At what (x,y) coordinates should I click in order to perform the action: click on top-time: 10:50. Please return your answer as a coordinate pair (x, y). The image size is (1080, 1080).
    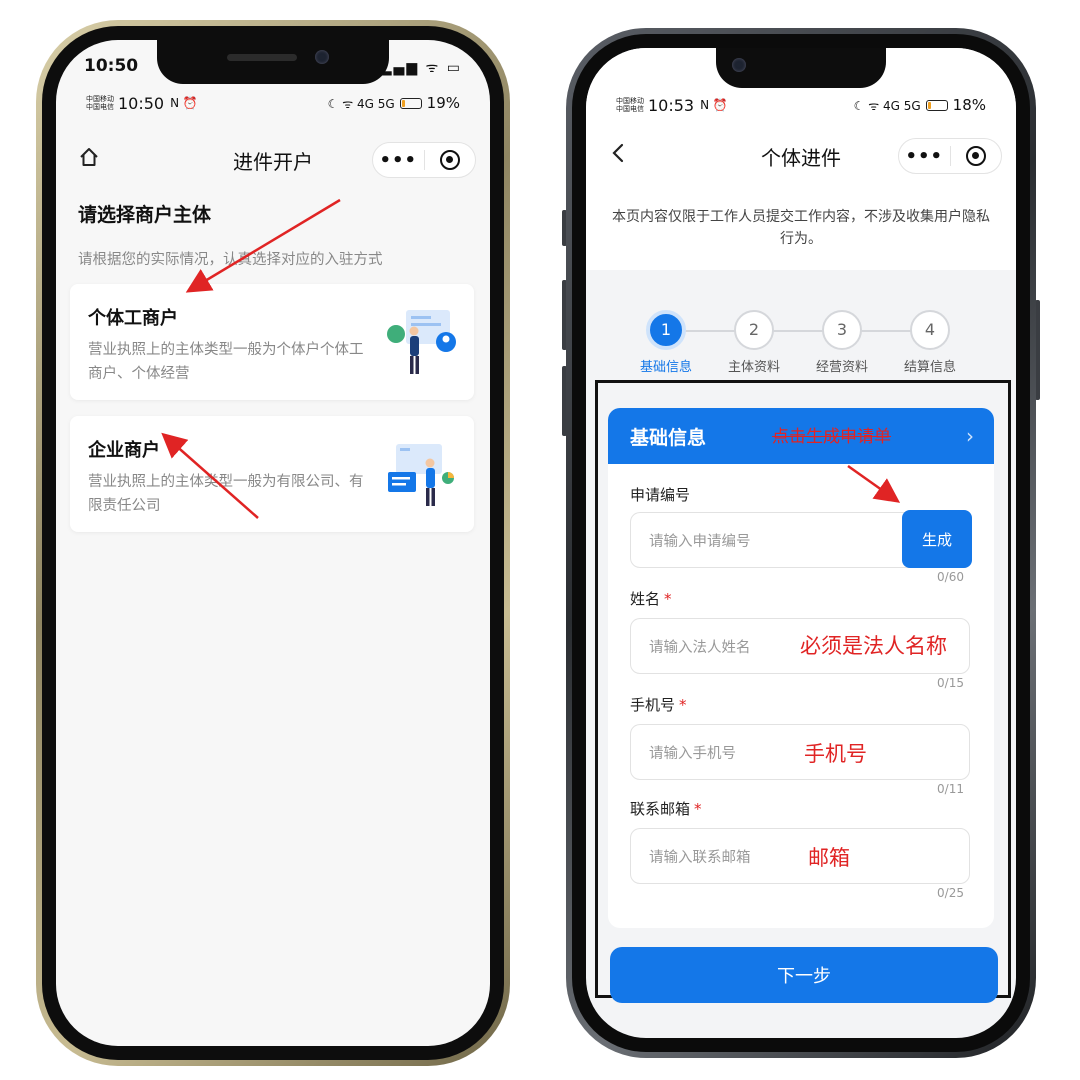
    Looking at the image, I should click on (111, 66).